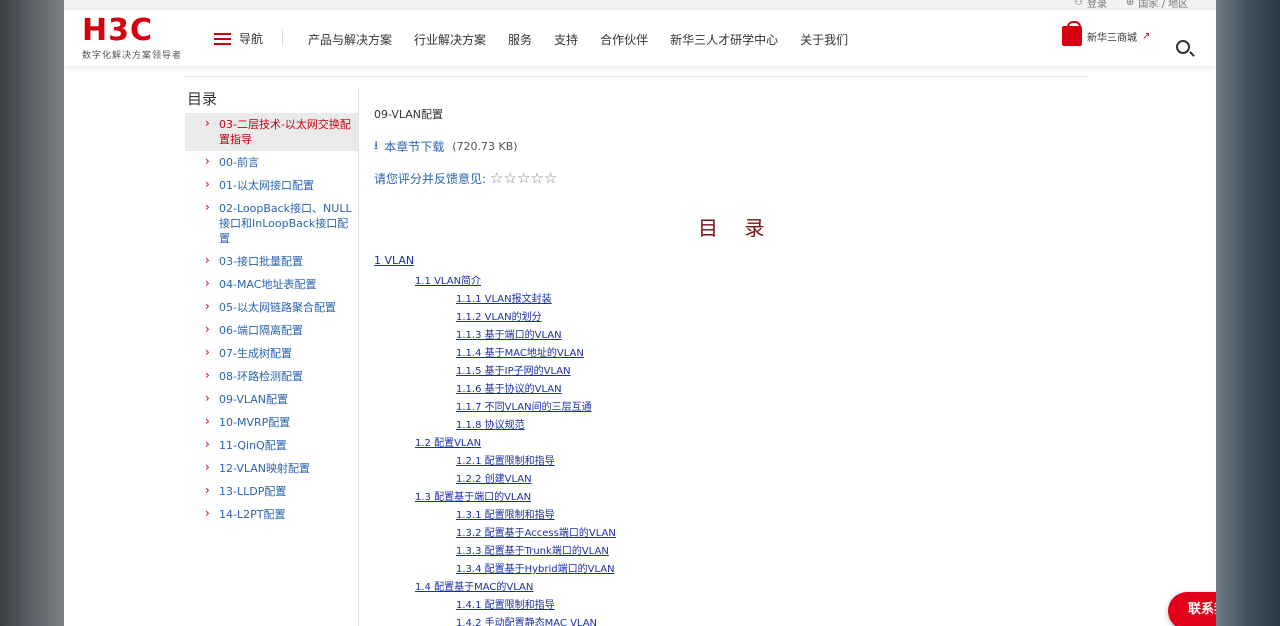 The width and height of the screenshot is (1280, 626). Describe the element at coordinates (724, 480) in the screenshot. I see `toc-link: 1.2.2 创建VLAN` at that location.